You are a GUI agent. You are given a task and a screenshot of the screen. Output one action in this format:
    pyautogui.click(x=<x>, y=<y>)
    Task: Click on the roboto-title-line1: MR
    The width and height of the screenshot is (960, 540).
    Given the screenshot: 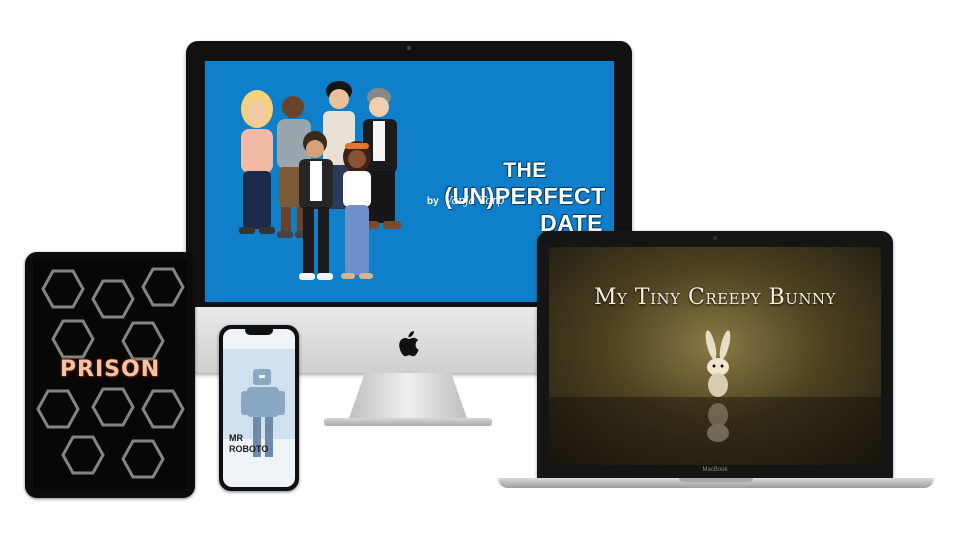 What is the action you would take?
    pyautogui.click(x=236, y=438)
    